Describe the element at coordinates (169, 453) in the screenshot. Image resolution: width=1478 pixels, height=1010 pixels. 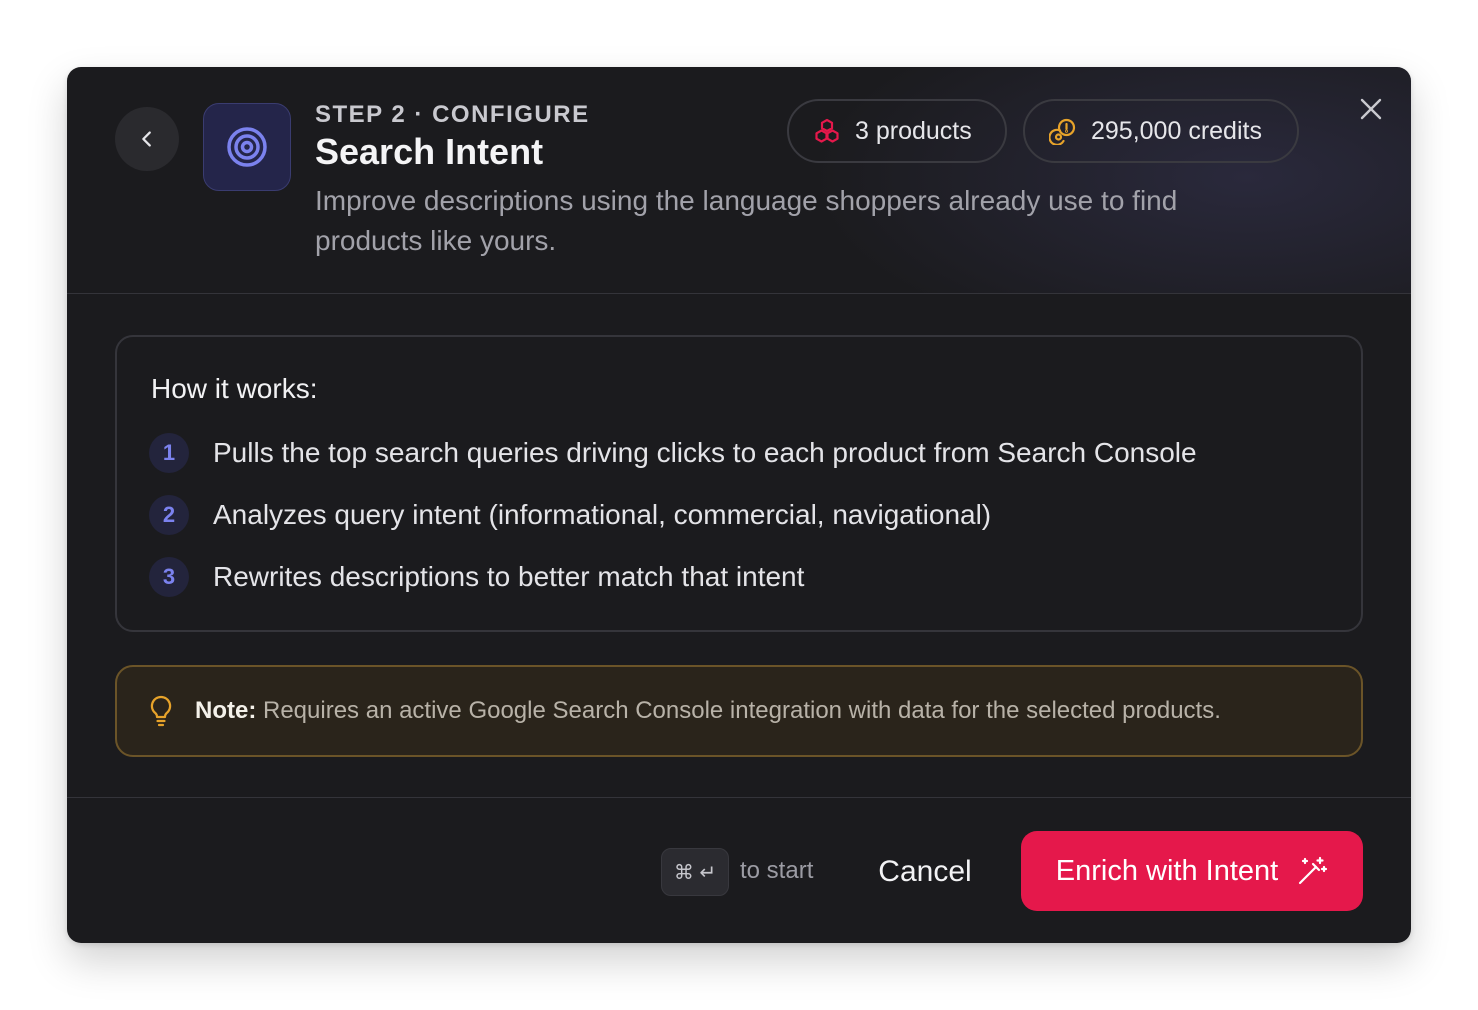
I see `step-number: 1` at that location.